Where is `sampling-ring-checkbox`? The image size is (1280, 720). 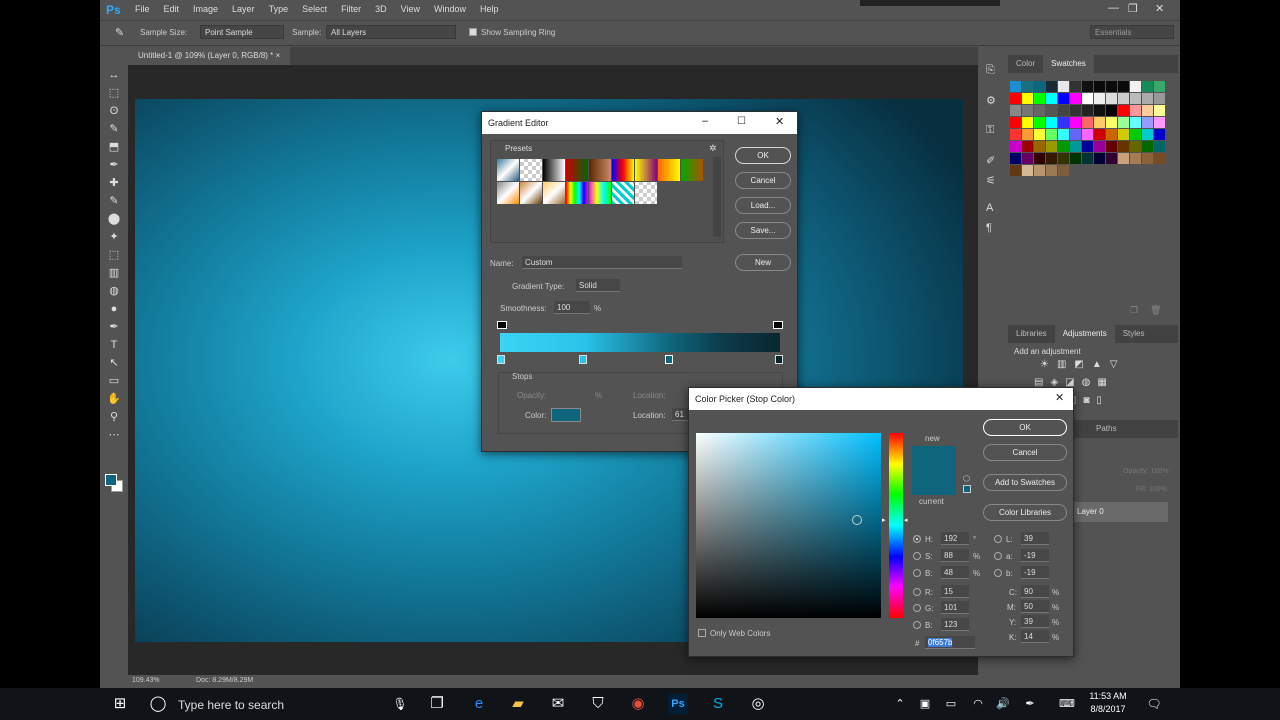 sampling-ring-checkbox is located at coordinates (473, 32).